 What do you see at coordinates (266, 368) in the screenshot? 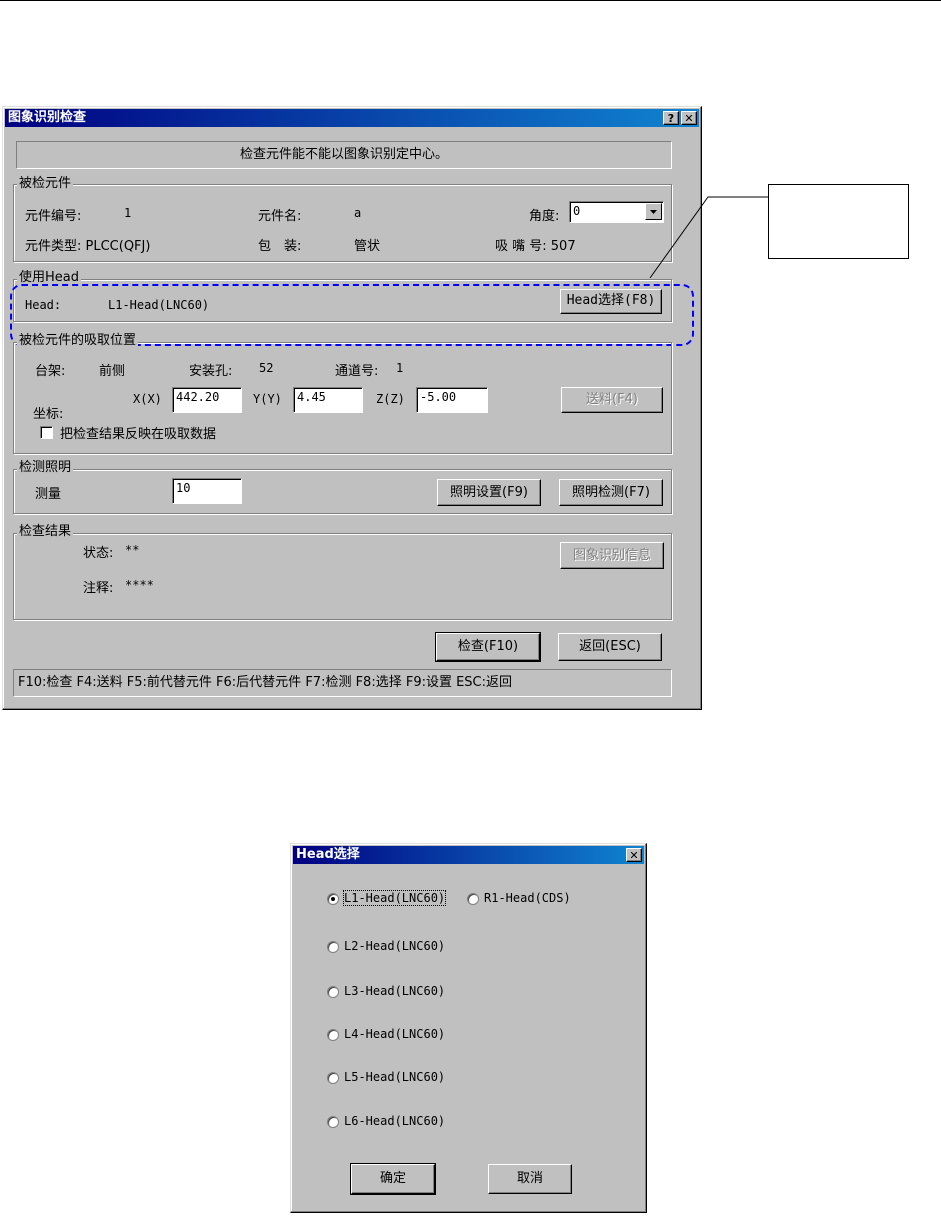
I see `hole-value: 52` at bounding box center [266, 368].